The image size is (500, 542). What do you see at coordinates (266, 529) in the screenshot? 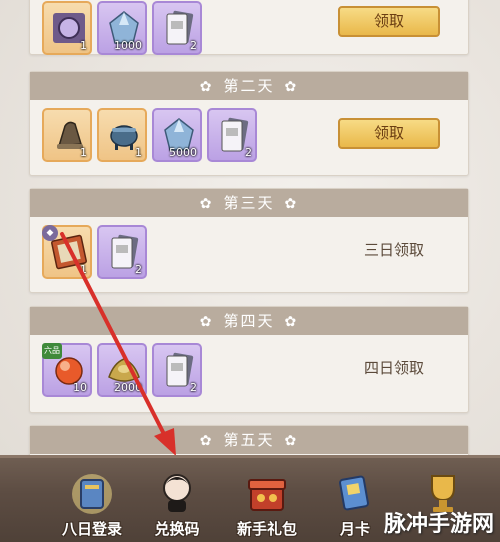
I see `nav-label: 新手礼包` at bounding box center [266, 529].